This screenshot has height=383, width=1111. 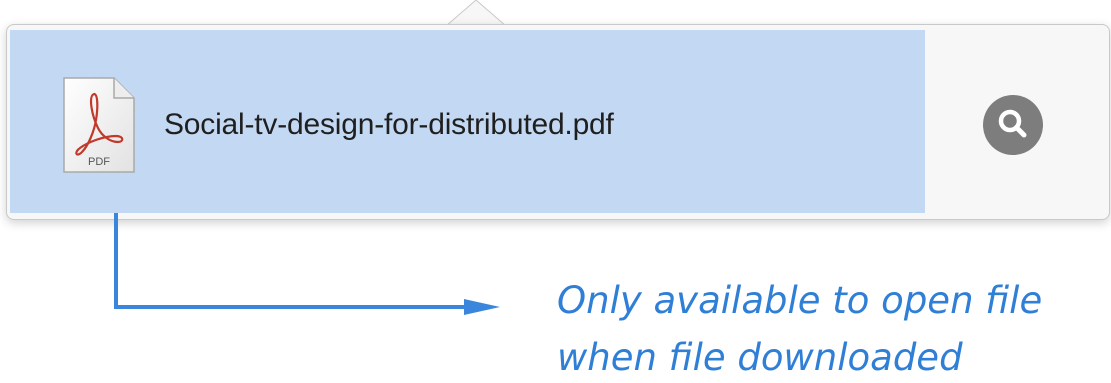 I want to click on annotation-arrow, so click(x=307, y=264).